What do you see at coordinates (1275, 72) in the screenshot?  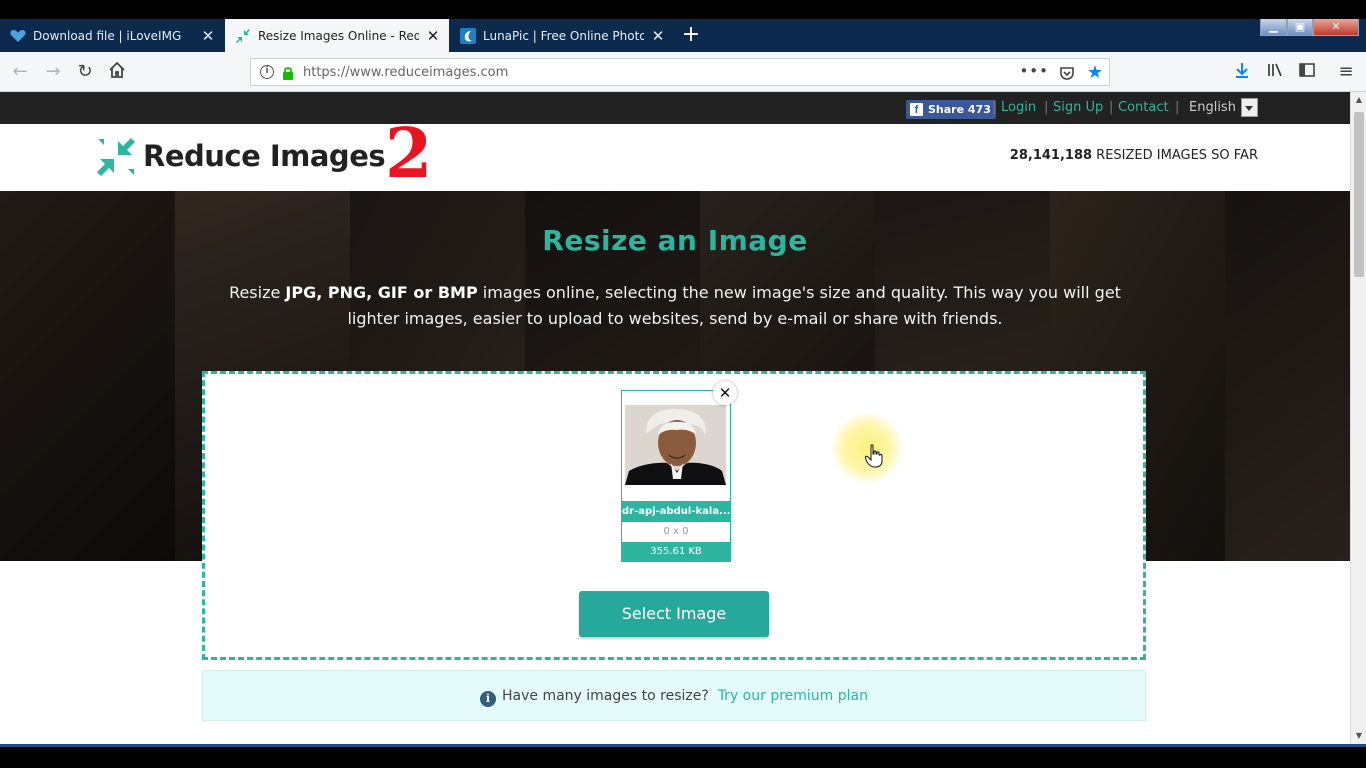 I see `library-icon` at bounding box center [1275, 72].